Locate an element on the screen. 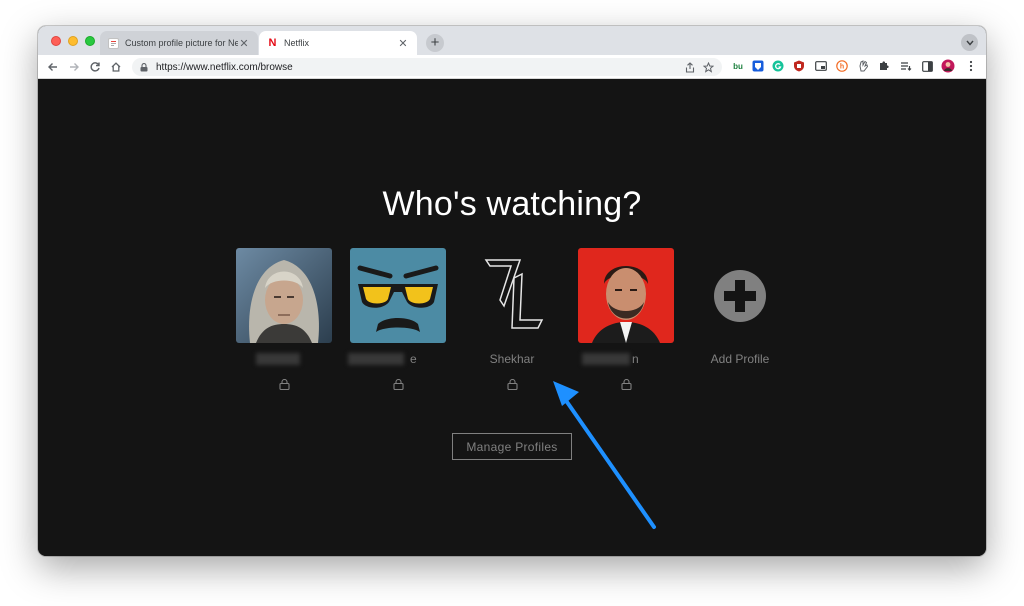 The height and width of the screenshot is (606, 1024). sunglasses-face-image is located at coordinates (398, 295).